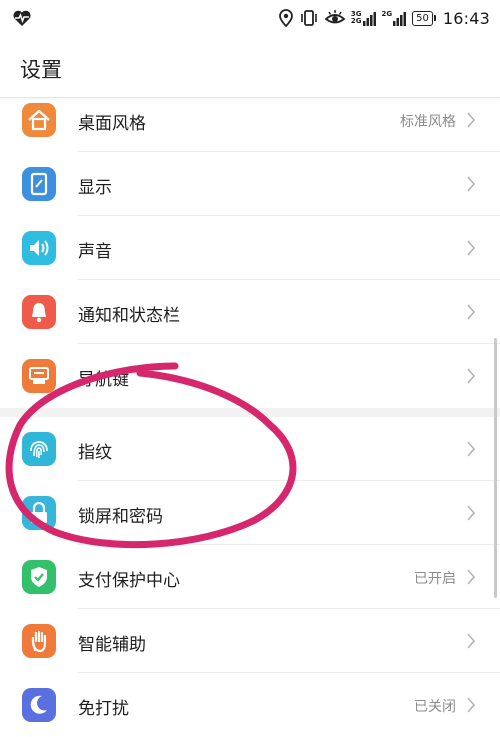 The width and height of the screenshot is (500, 737). I want to click on dual-signal-icon: 3G 2G, so click(363, 18).